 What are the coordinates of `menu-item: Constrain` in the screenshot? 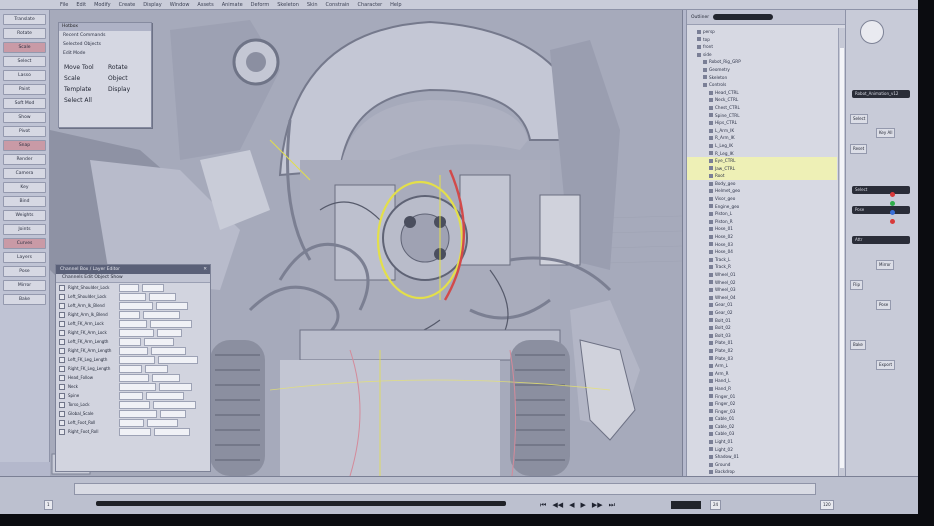 It's located at (338, 5).